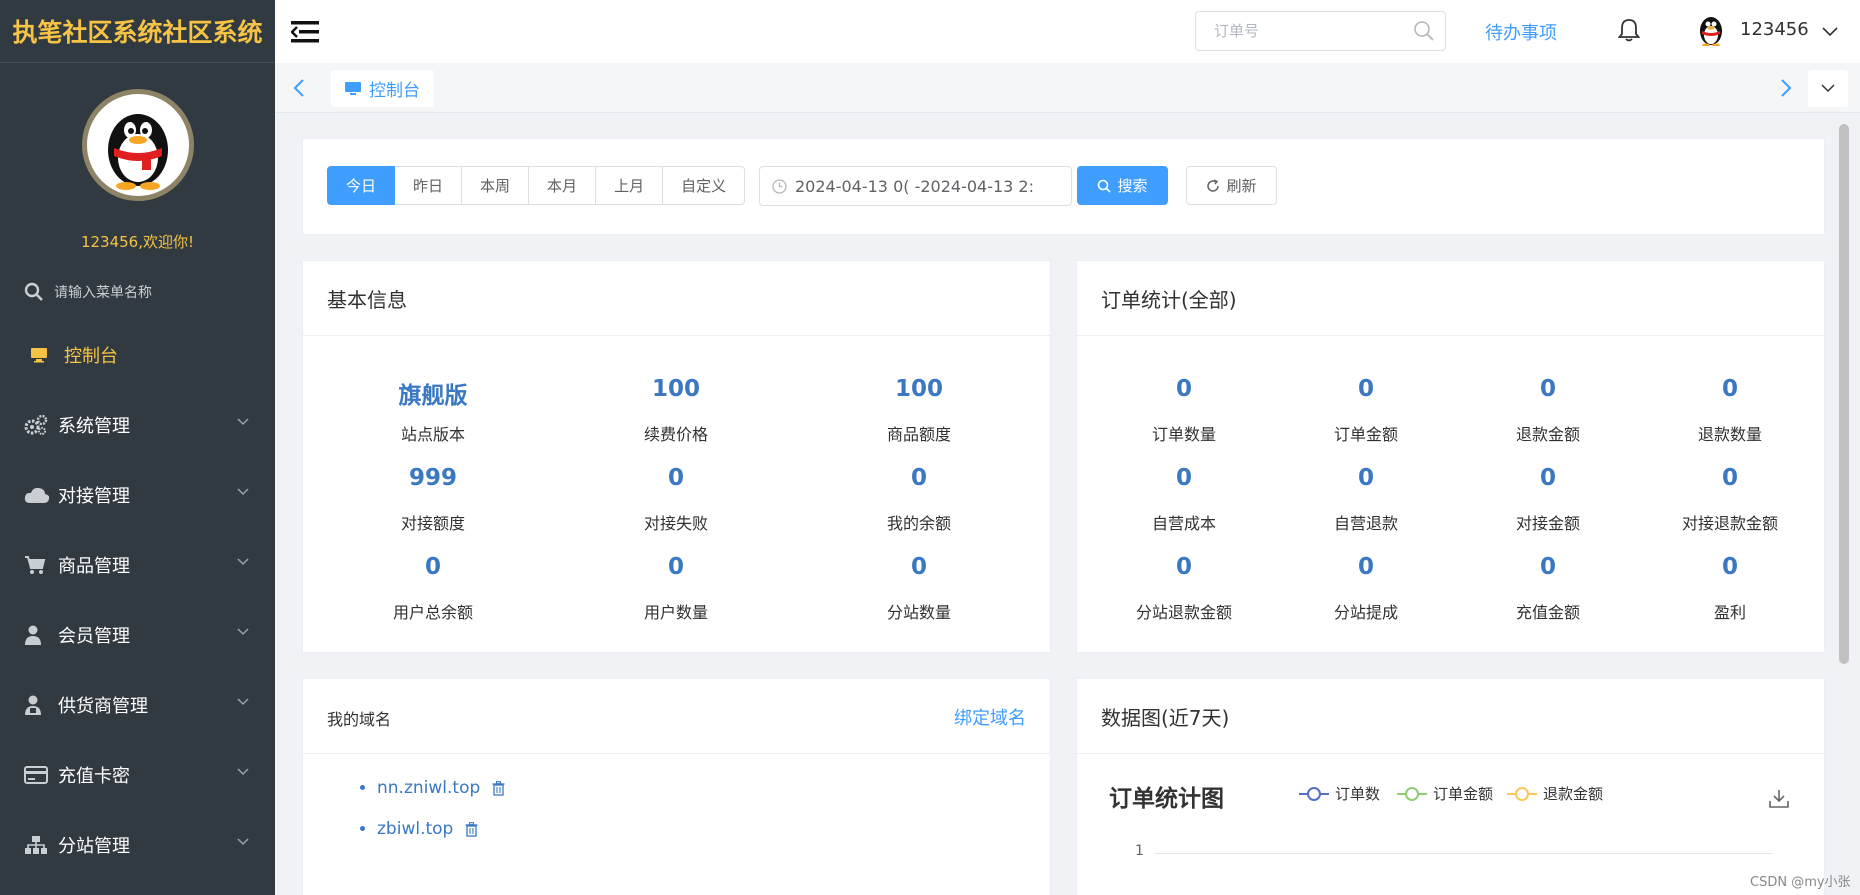 This screenshot has height=895, width=1860. Describe the element at coordinates (1365, 434) in the screenshot. I see `stat-label: 订单金额` at that location.